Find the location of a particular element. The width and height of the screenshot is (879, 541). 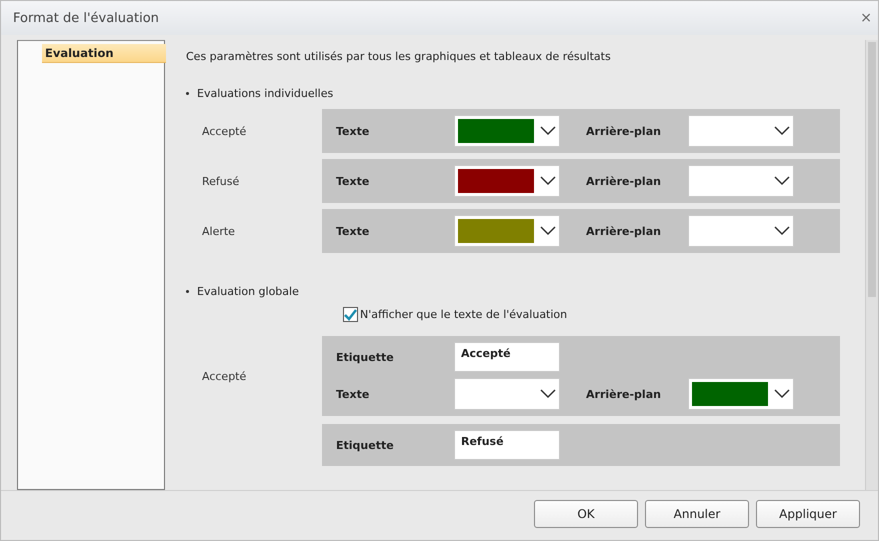

window-title: Format de l'évaluation is located at coordinates (86, 18).